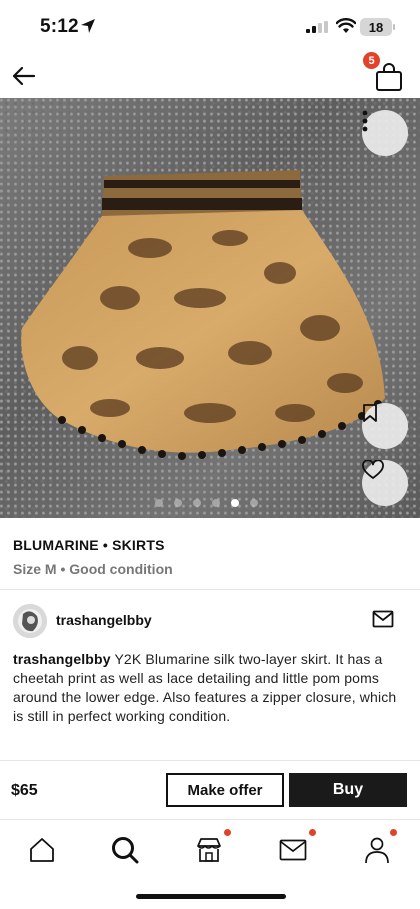 This screenshot has width=420, height=909. What do you see at coordinates (227, 832) in the screenshot?
I see `shop-notification-dot` at bounding box center [227, 832].